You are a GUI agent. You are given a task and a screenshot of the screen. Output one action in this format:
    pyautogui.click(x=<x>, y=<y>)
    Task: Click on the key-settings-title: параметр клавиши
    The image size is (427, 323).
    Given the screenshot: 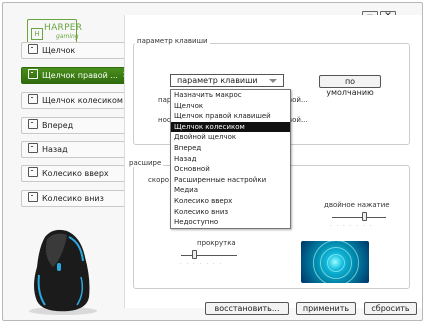 What is the action you would take?
    pyautogui.click(x=172, y=41)
    